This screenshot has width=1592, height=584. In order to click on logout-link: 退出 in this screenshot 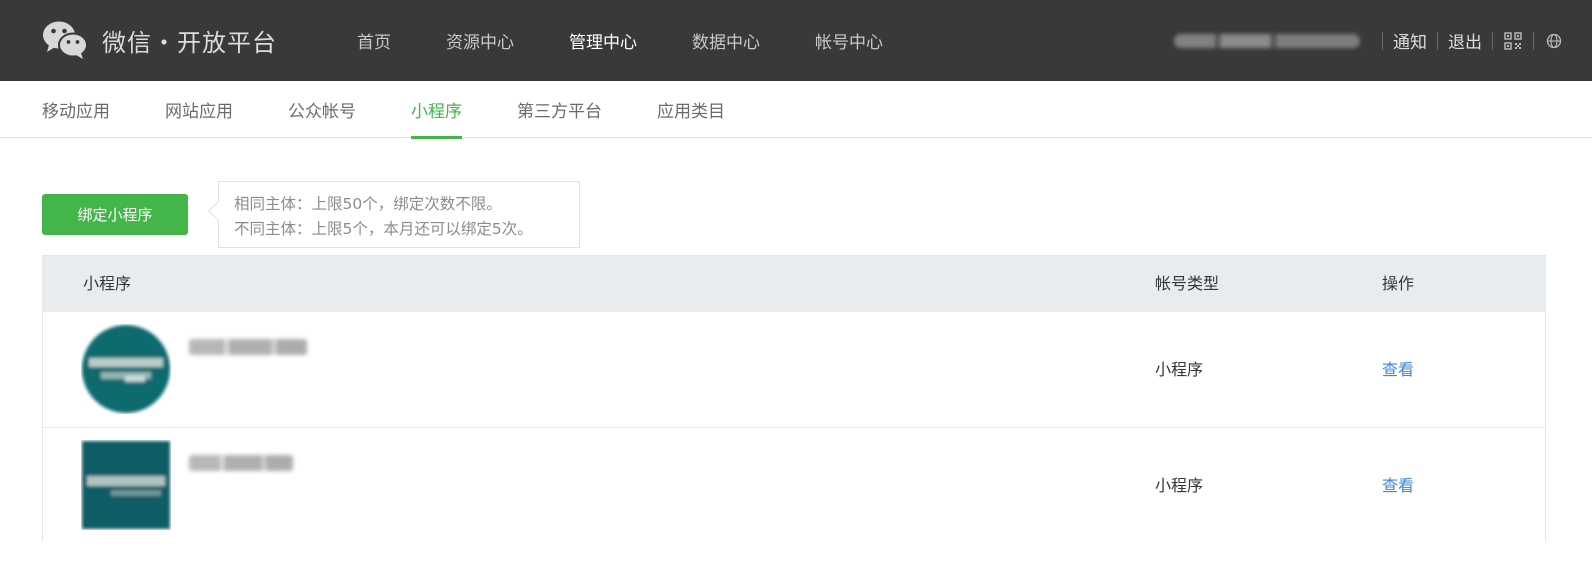, I will do `click(1465, 40)`.